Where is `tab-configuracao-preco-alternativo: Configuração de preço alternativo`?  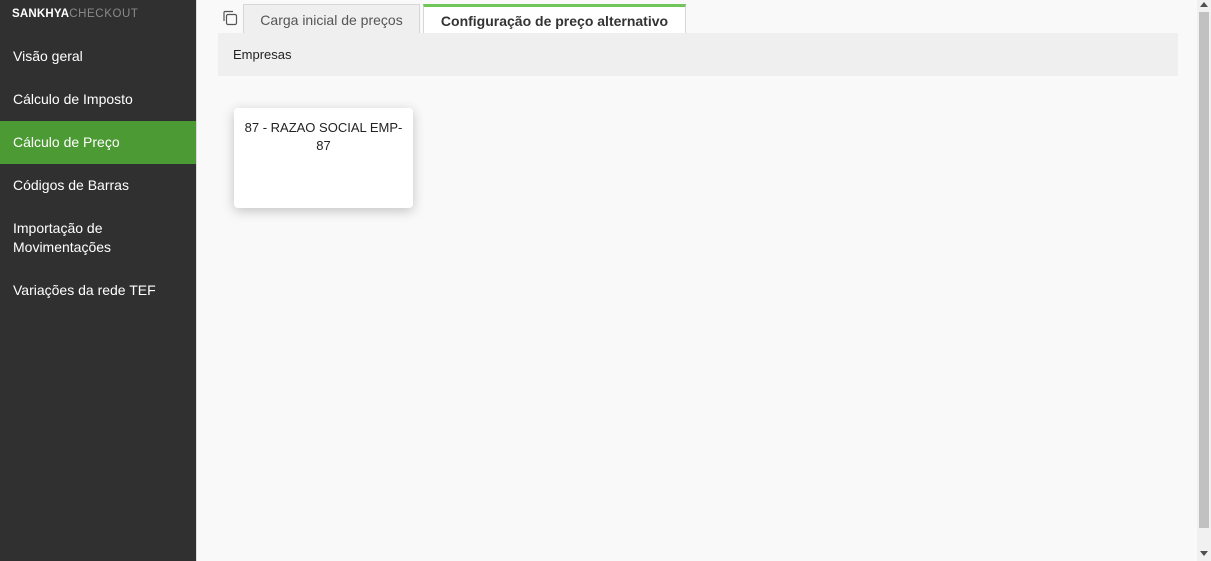 tab-configuracao-preco-alternativo: Configuração de preço alternativo is located at coordinates (554, 19).